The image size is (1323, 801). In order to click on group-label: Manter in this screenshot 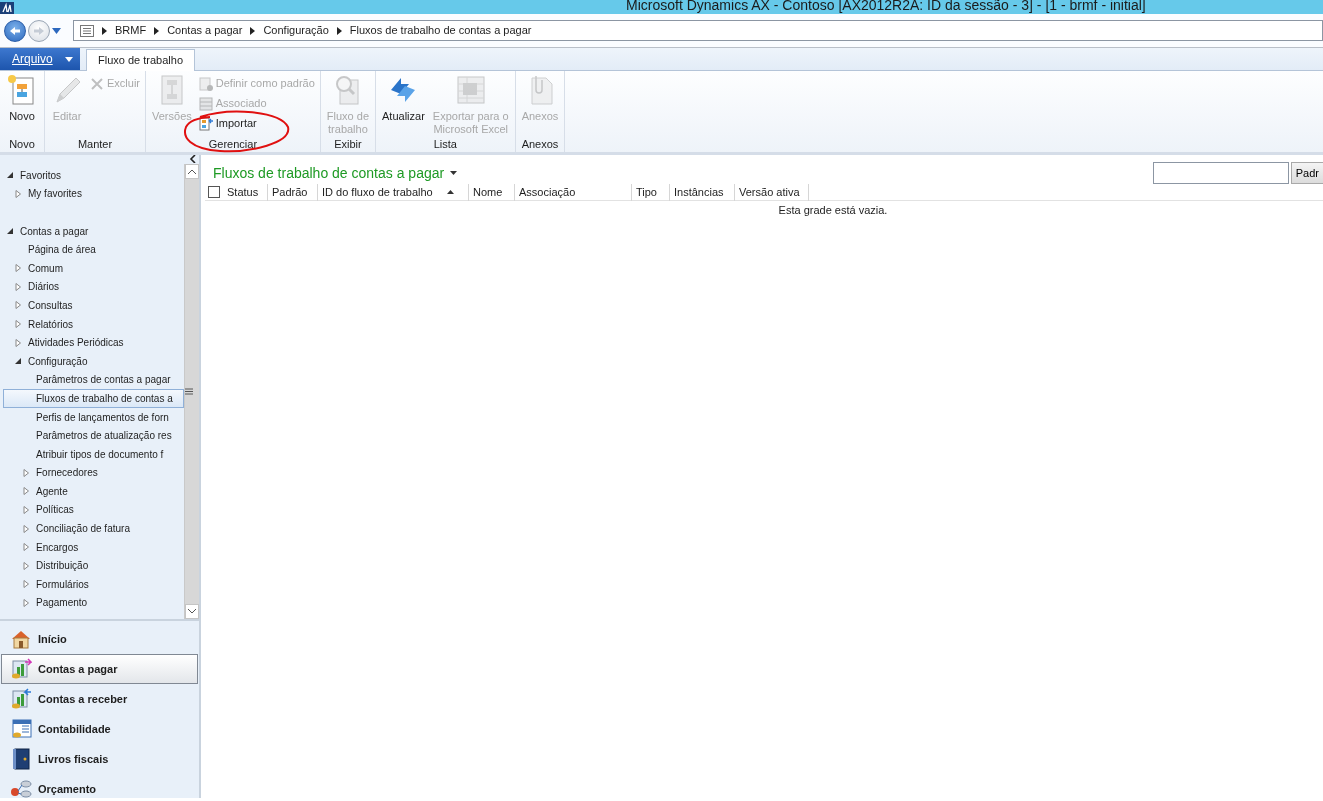, I will do `click(95, 144)`.